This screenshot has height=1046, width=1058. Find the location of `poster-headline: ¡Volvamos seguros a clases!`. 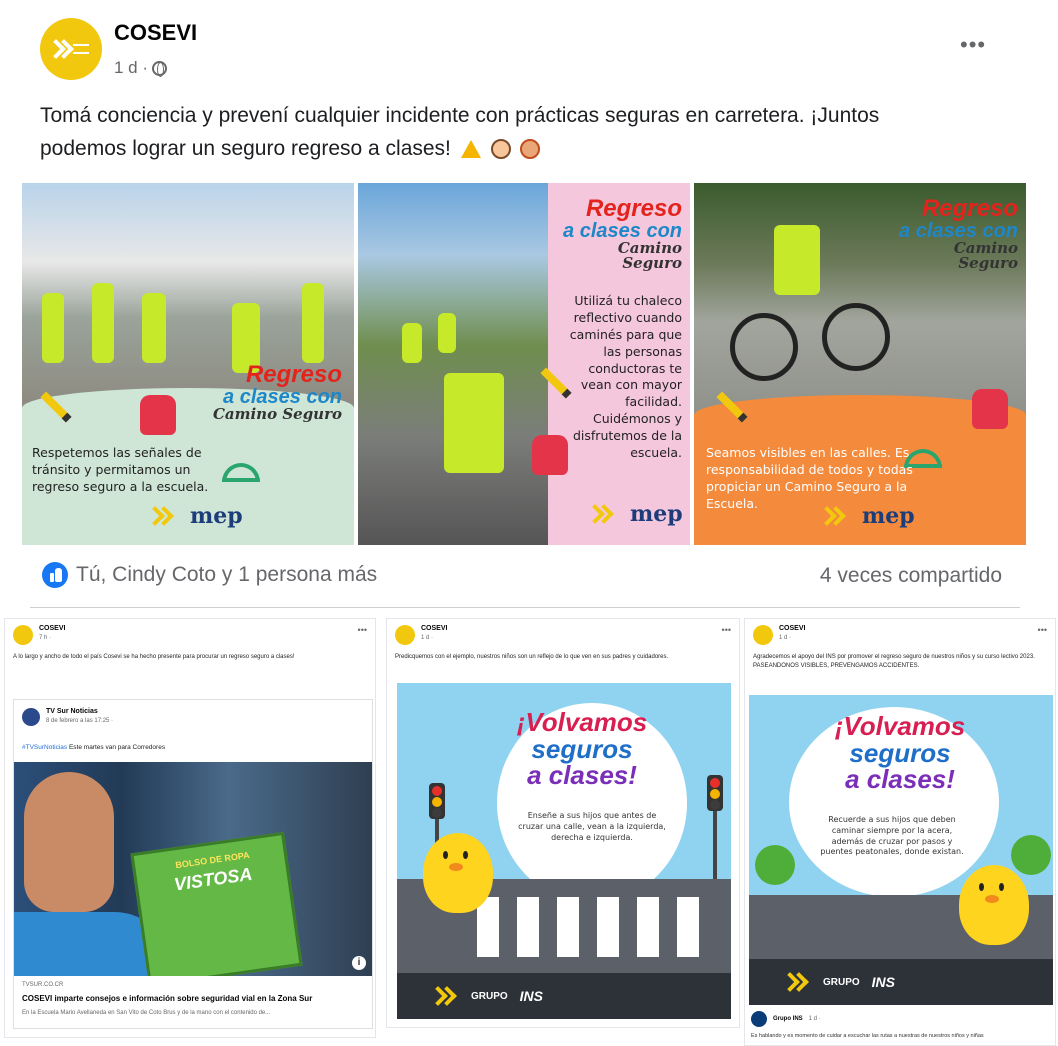

poster-headline: ¡Volvamos seguros a clases! is located at coordinates (900, 753).